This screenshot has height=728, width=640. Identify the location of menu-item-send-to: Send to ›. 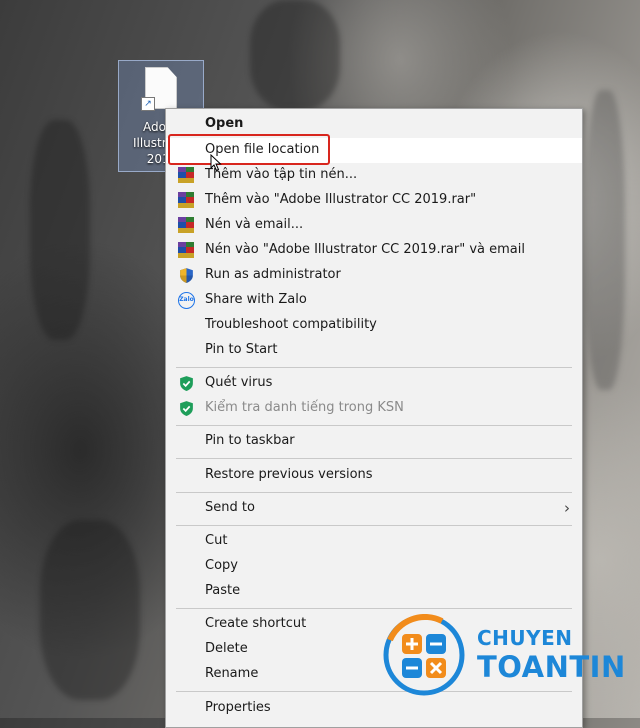
(374, 508).